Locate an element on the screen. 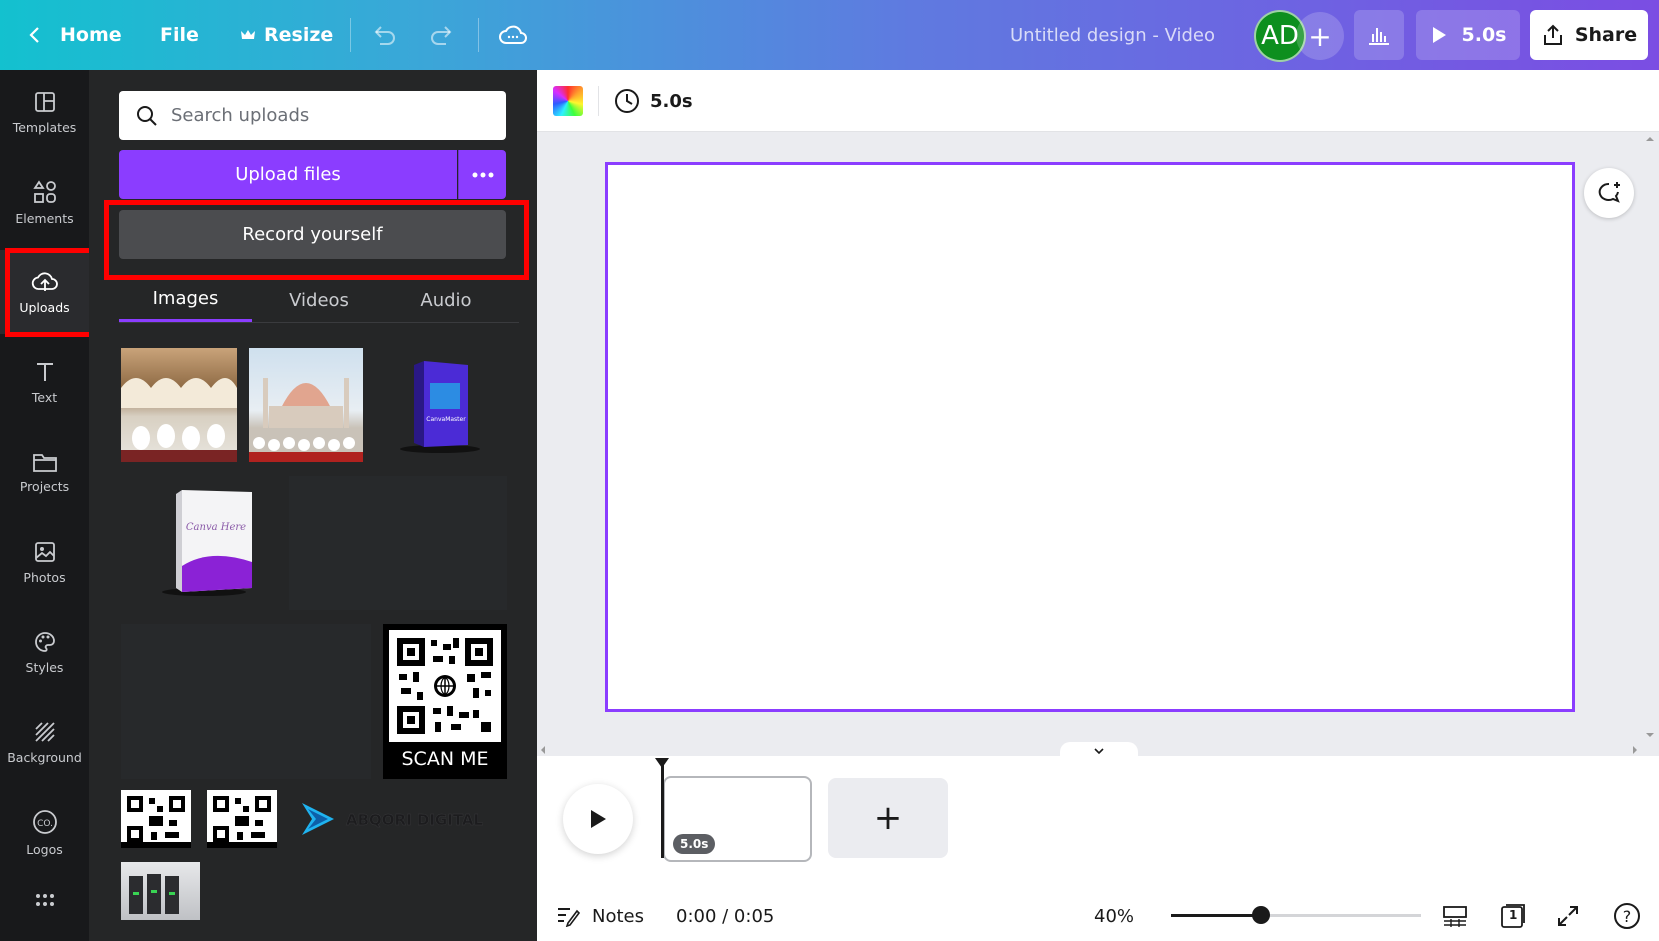  help-label: ? is located at coordinates (1627, 916).